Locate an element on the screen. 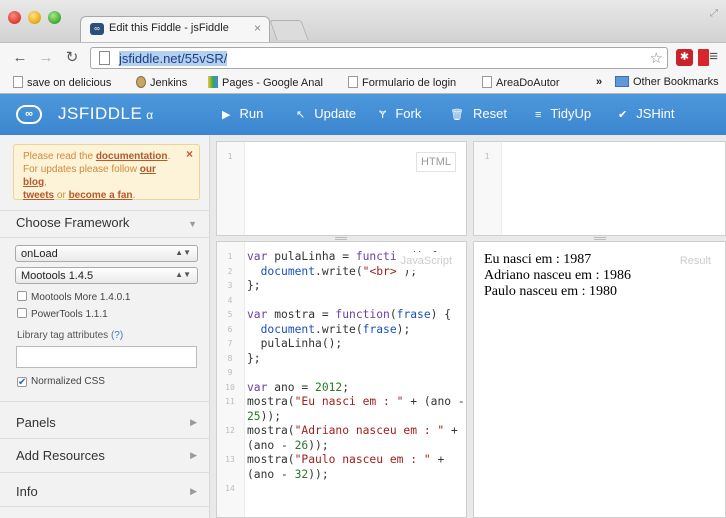  close-window-button is located at coordinates (14, 17).